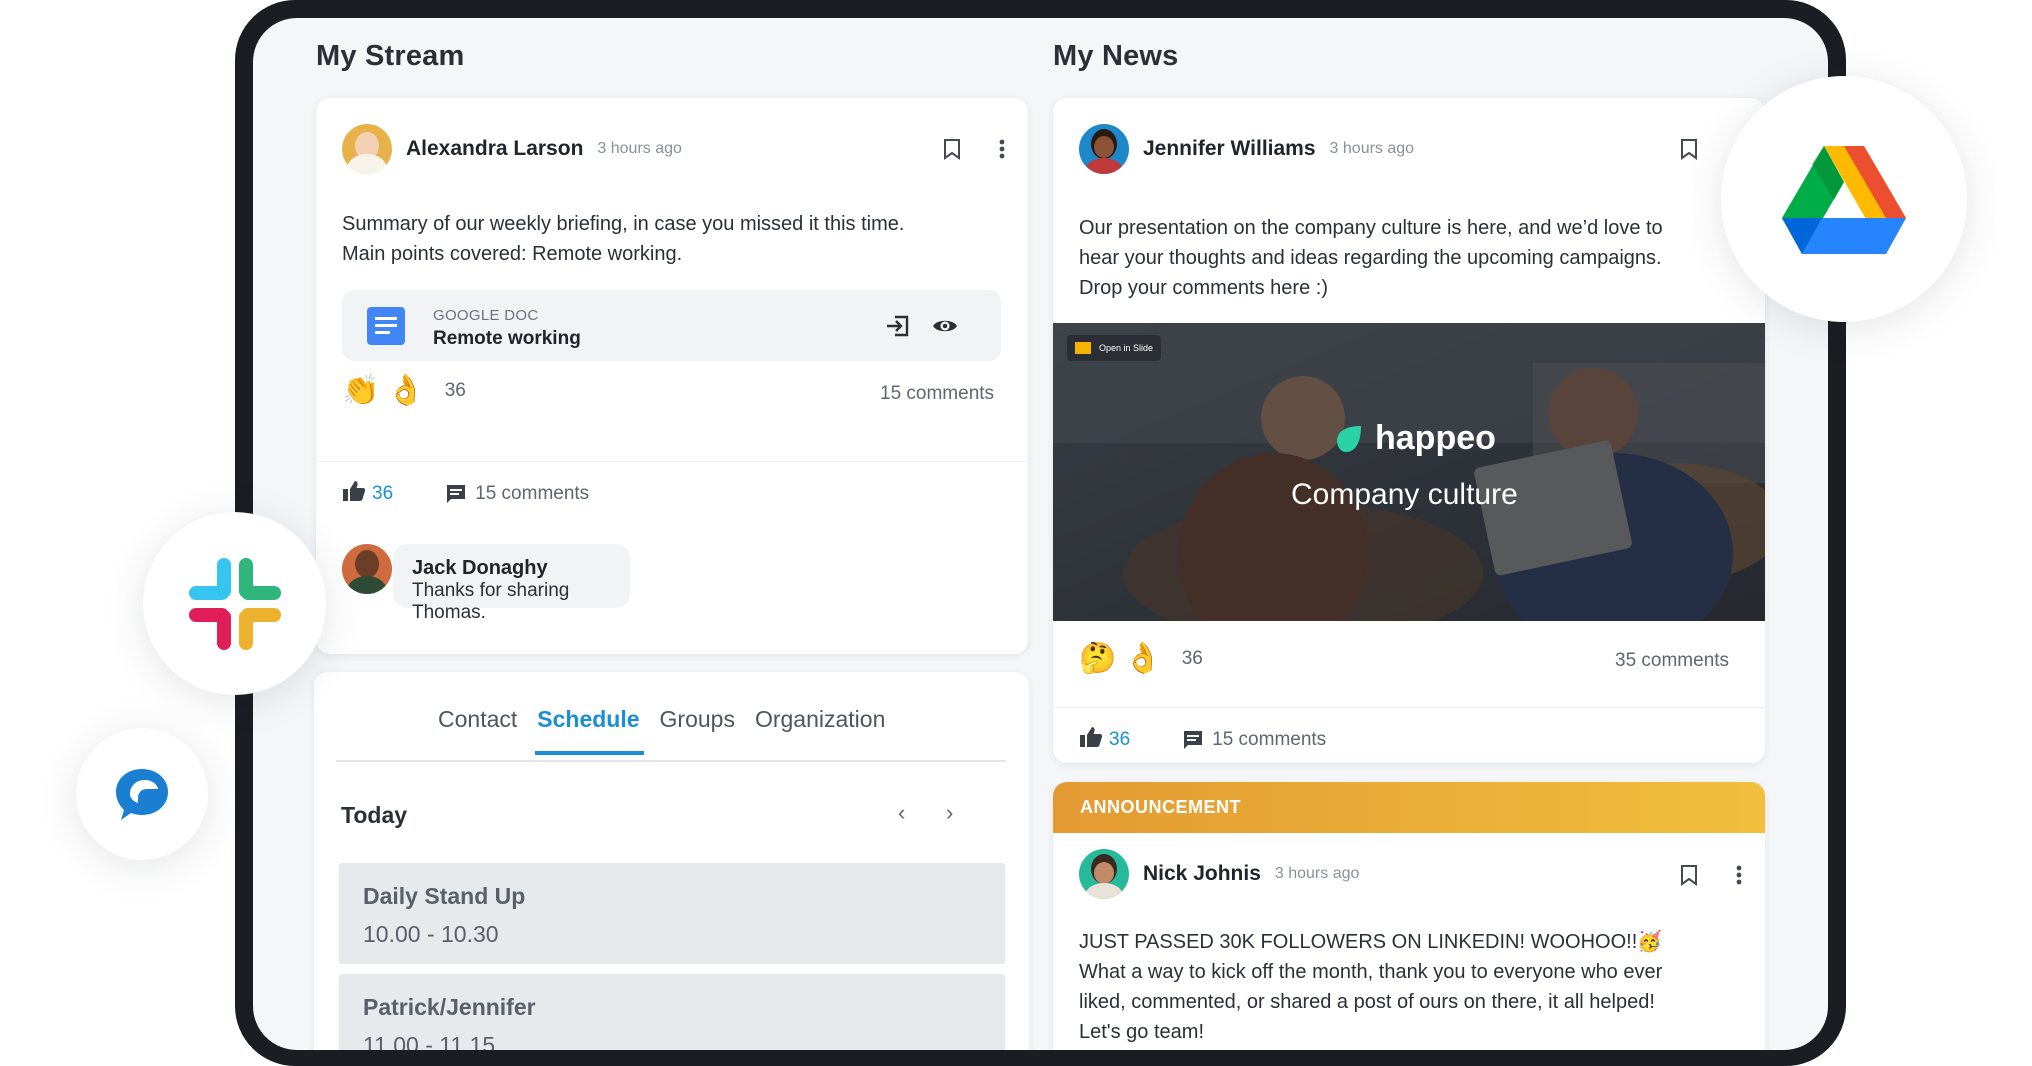  I want to click on slack-integration, so click(234, 603).